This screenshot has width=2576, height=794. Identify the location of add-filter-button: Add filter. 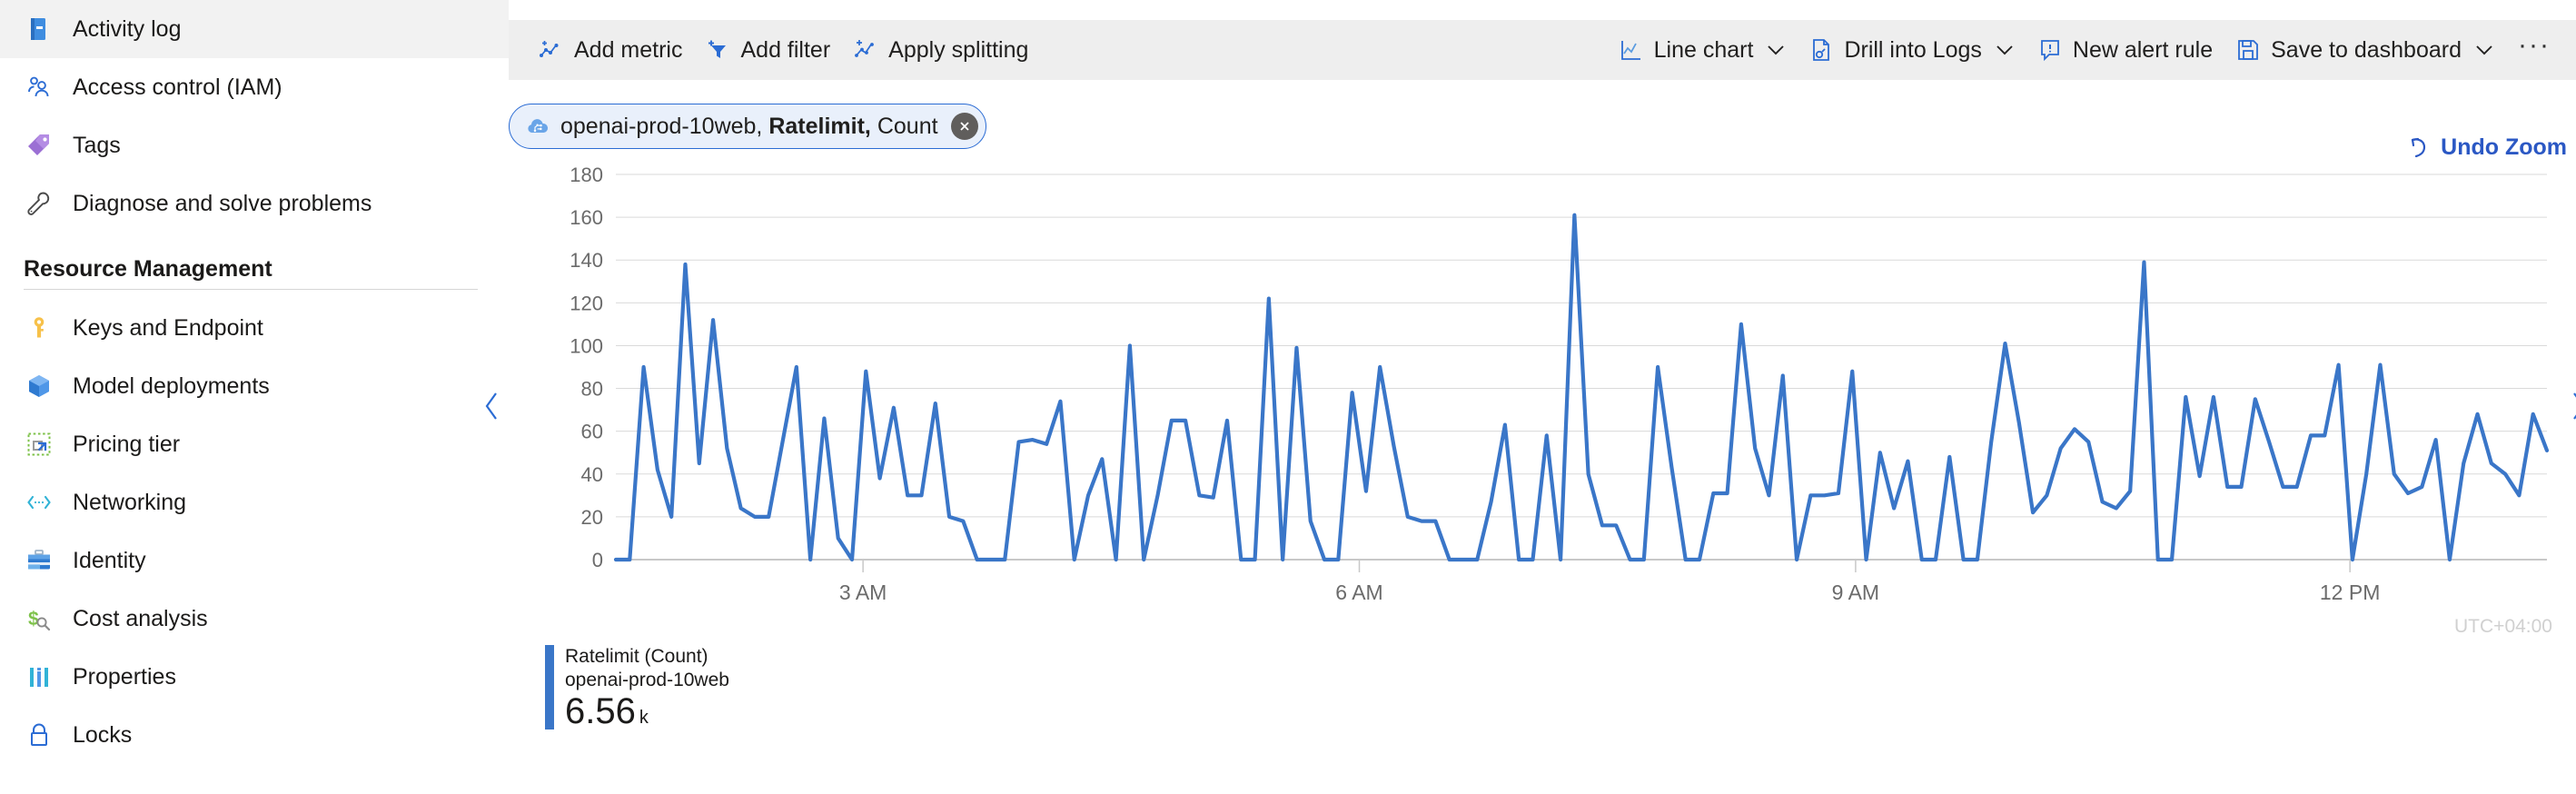
(767, 50).